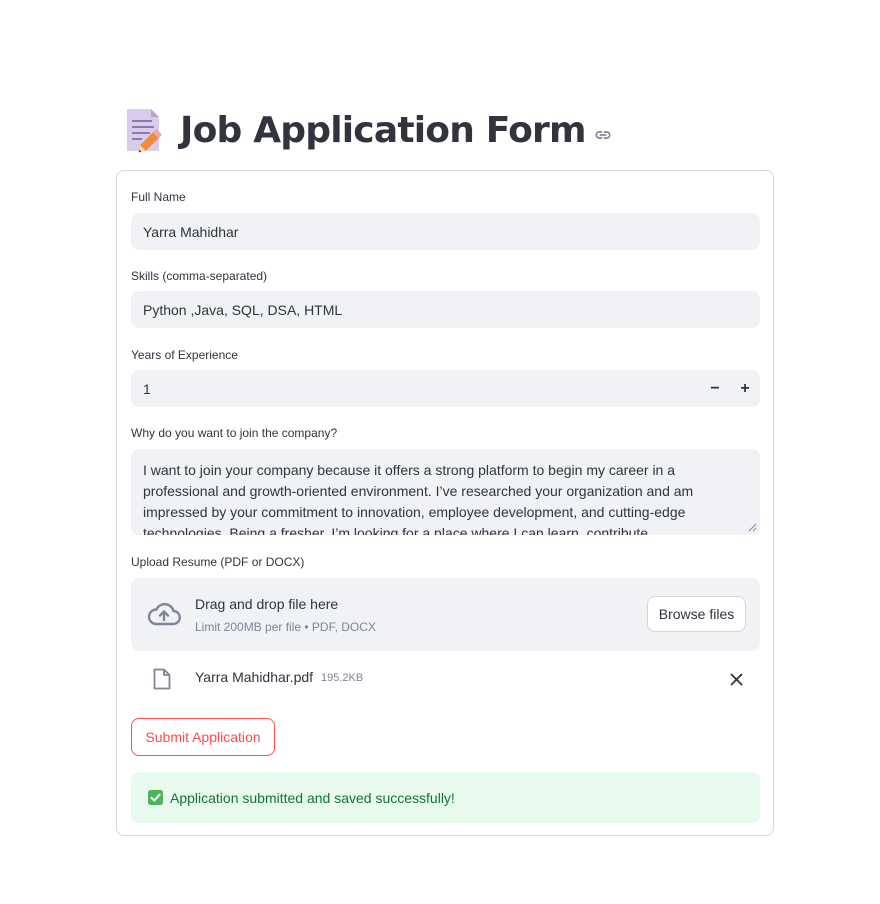 Image resolution: width=880 pixels, height=904 pixels. I want to click on uploaded-file: Yarra Mahidhar.pdf 195.2KB, so click(445, 679).